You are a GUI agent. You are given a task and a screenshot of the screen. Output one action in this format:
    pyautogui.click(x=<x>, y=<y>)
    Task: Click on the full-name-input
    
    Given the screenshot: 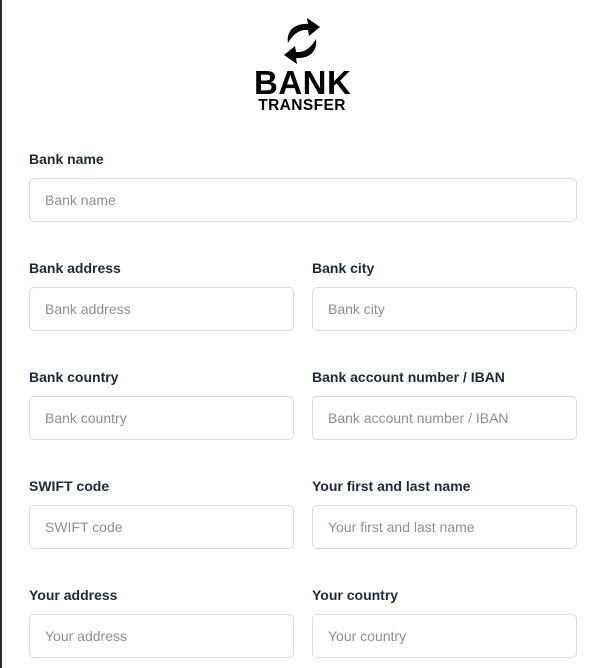 What is the action you would take?
    pyautogui.click(x=444, y=527)
    